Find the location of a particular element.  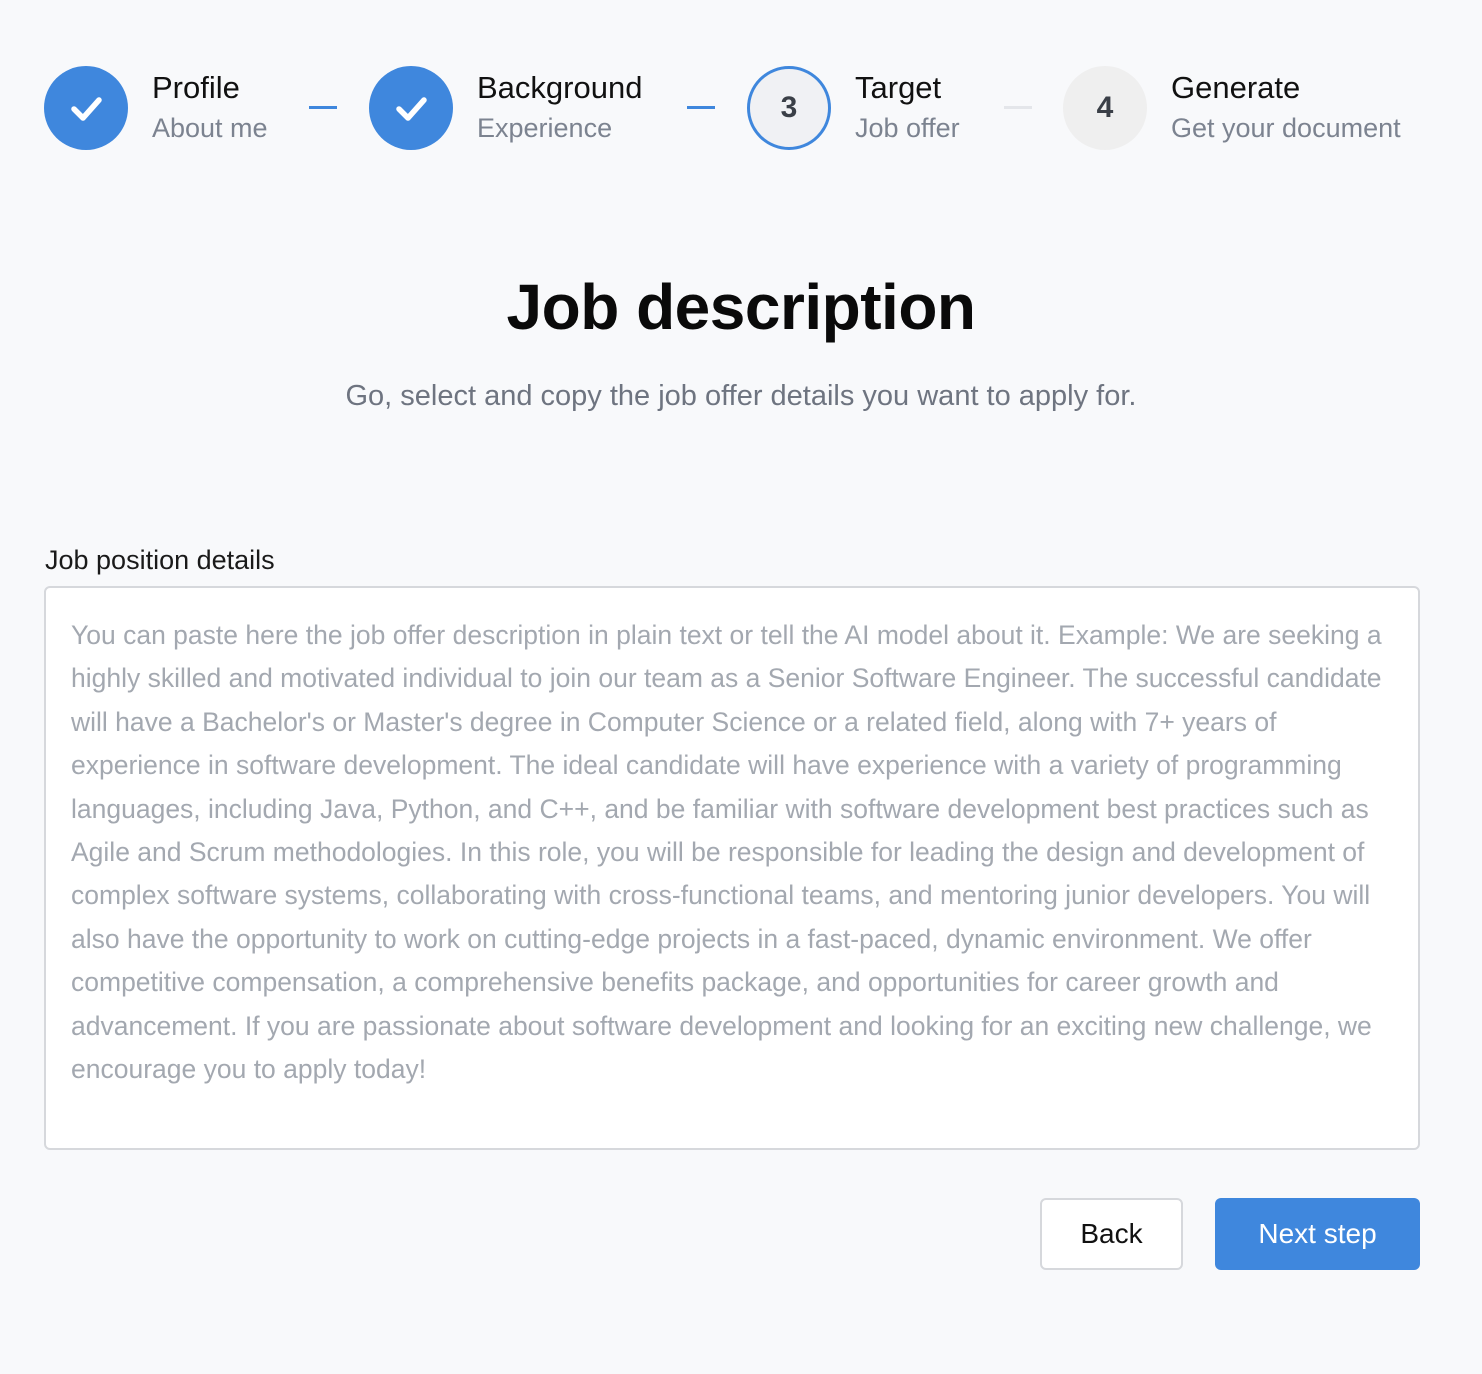

step-title: Background is located at coordinates (560, 87).